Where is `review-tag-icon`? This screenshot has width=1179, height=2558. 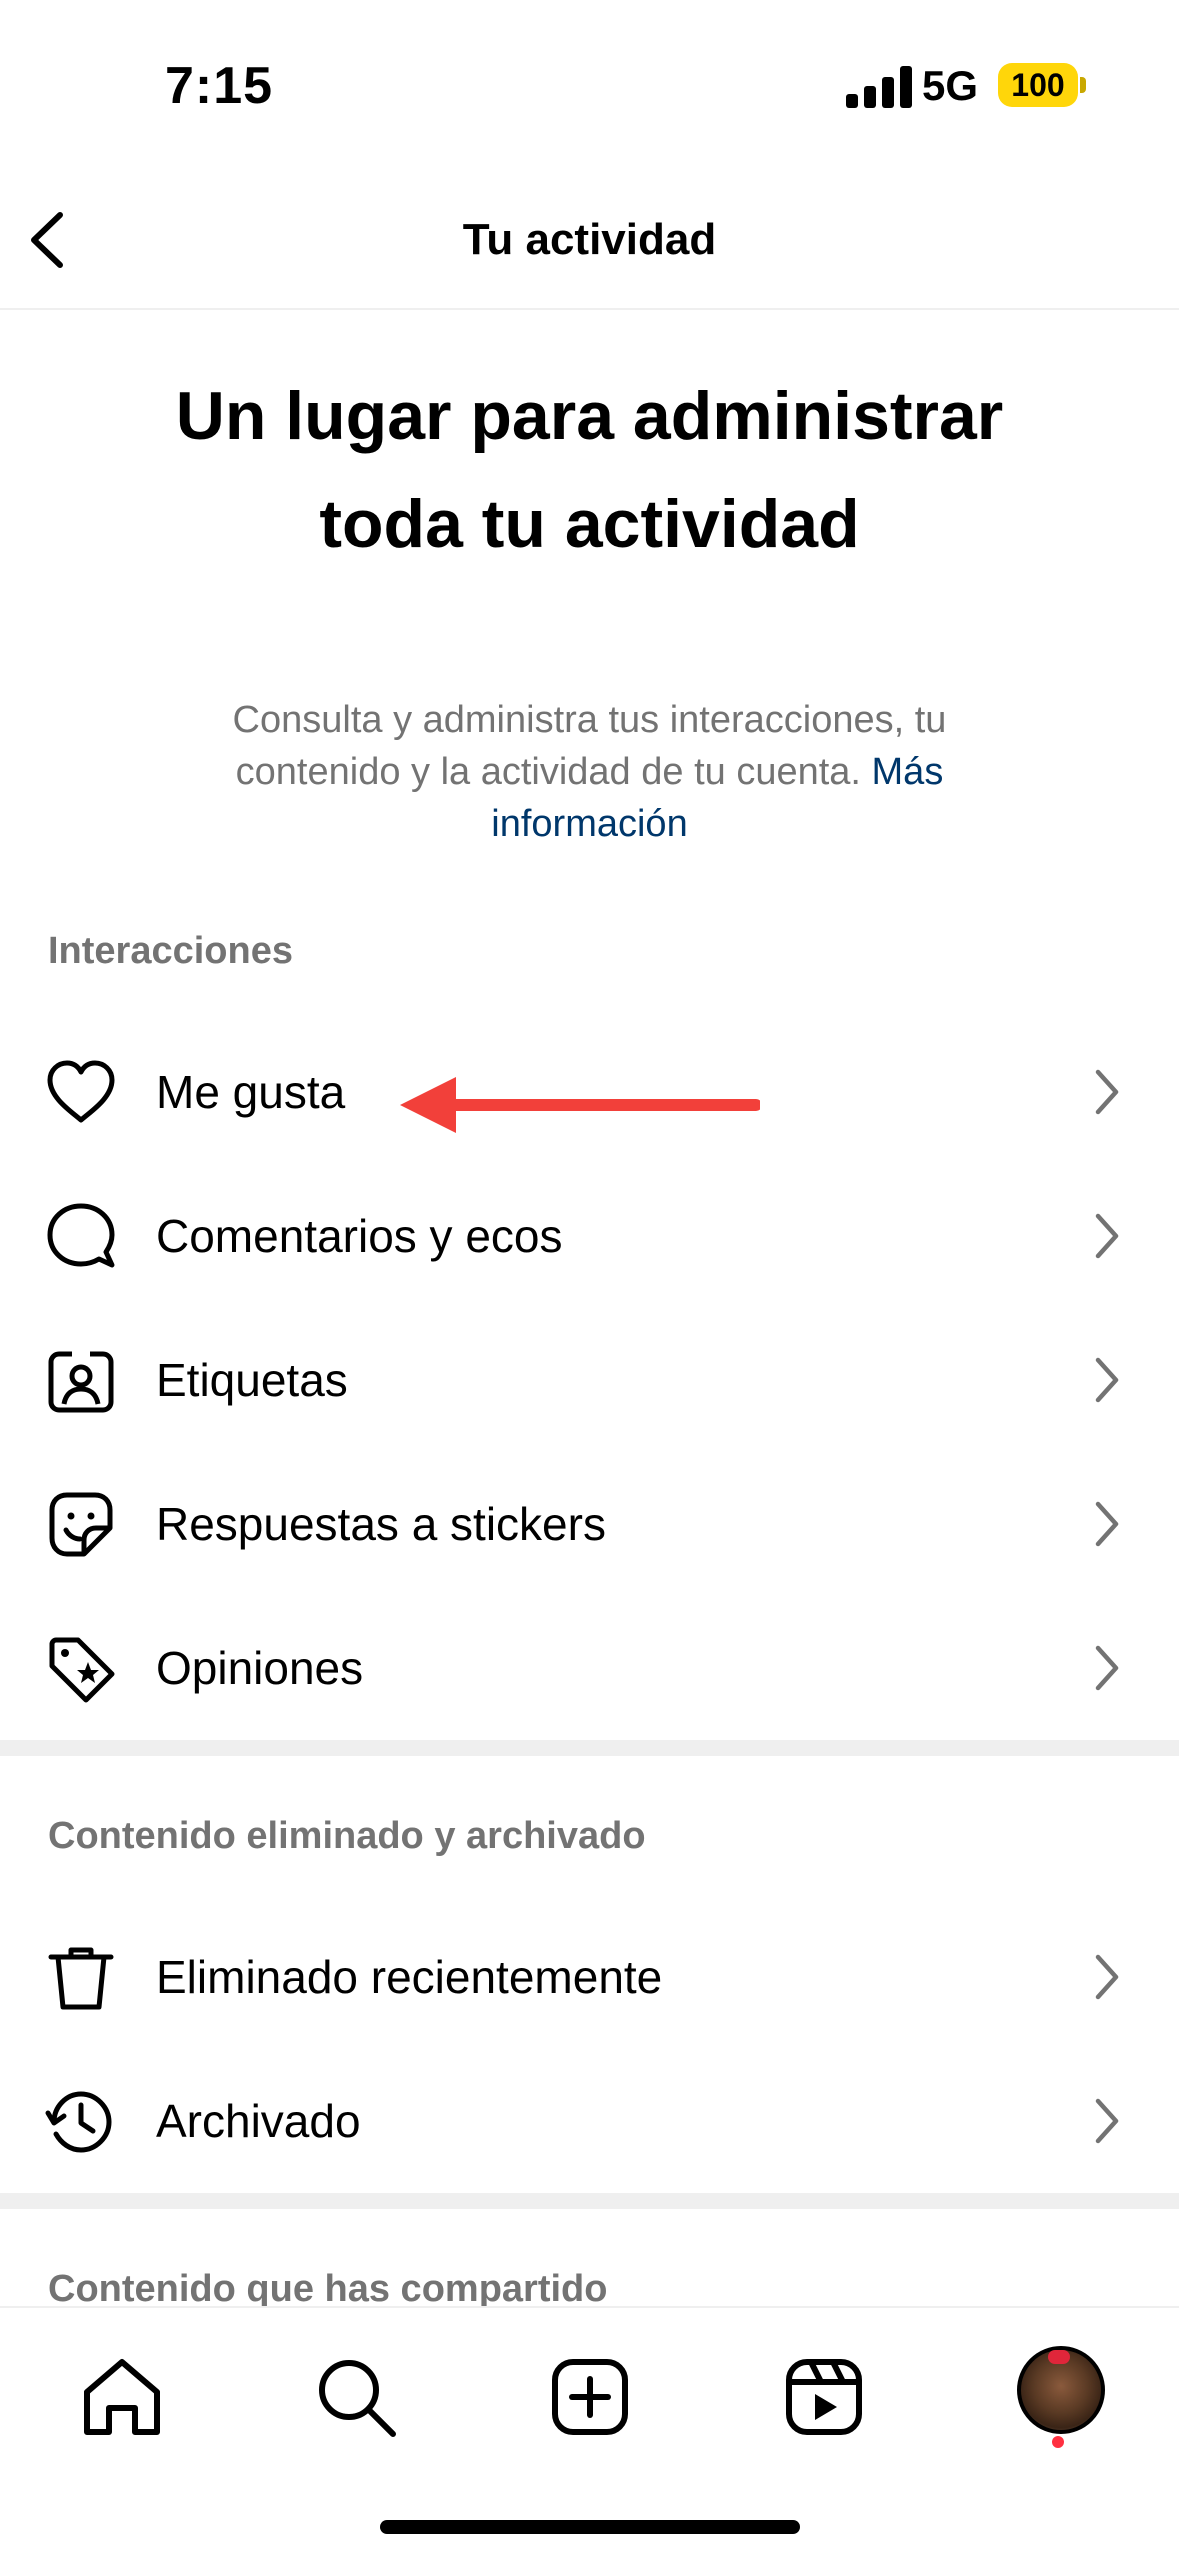
review-tag-icon is located at coordinates (82, 1670).